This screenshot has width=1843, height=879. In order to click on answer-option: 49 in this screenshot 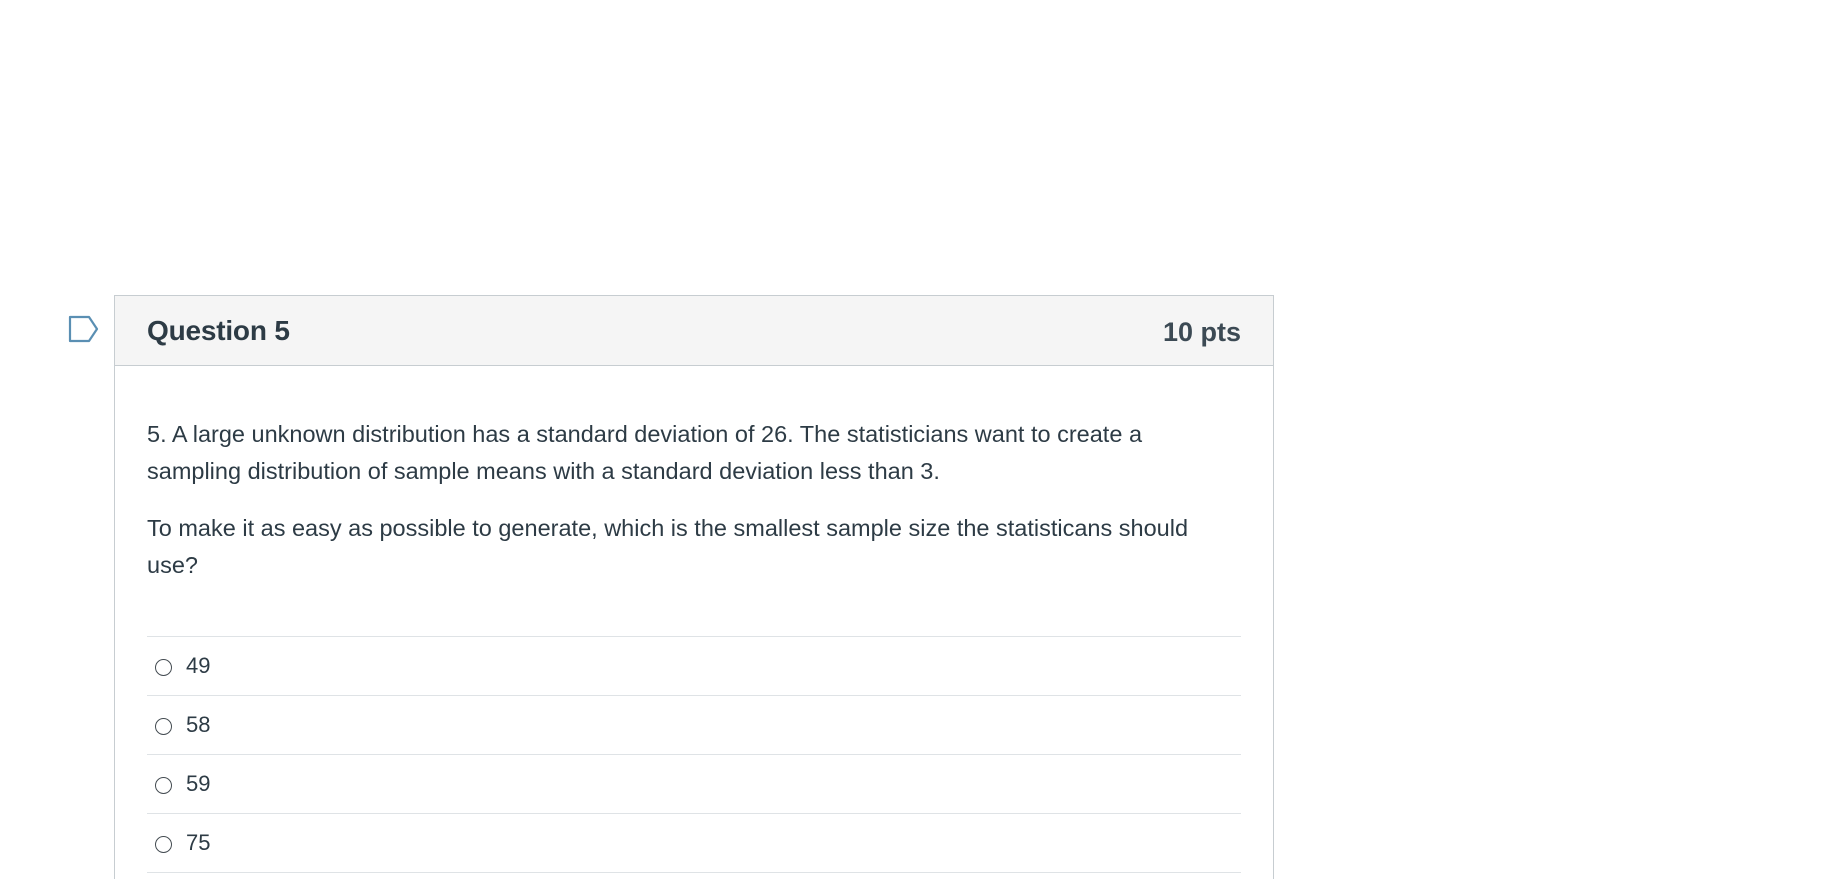, I will do `click(694, 666)`.